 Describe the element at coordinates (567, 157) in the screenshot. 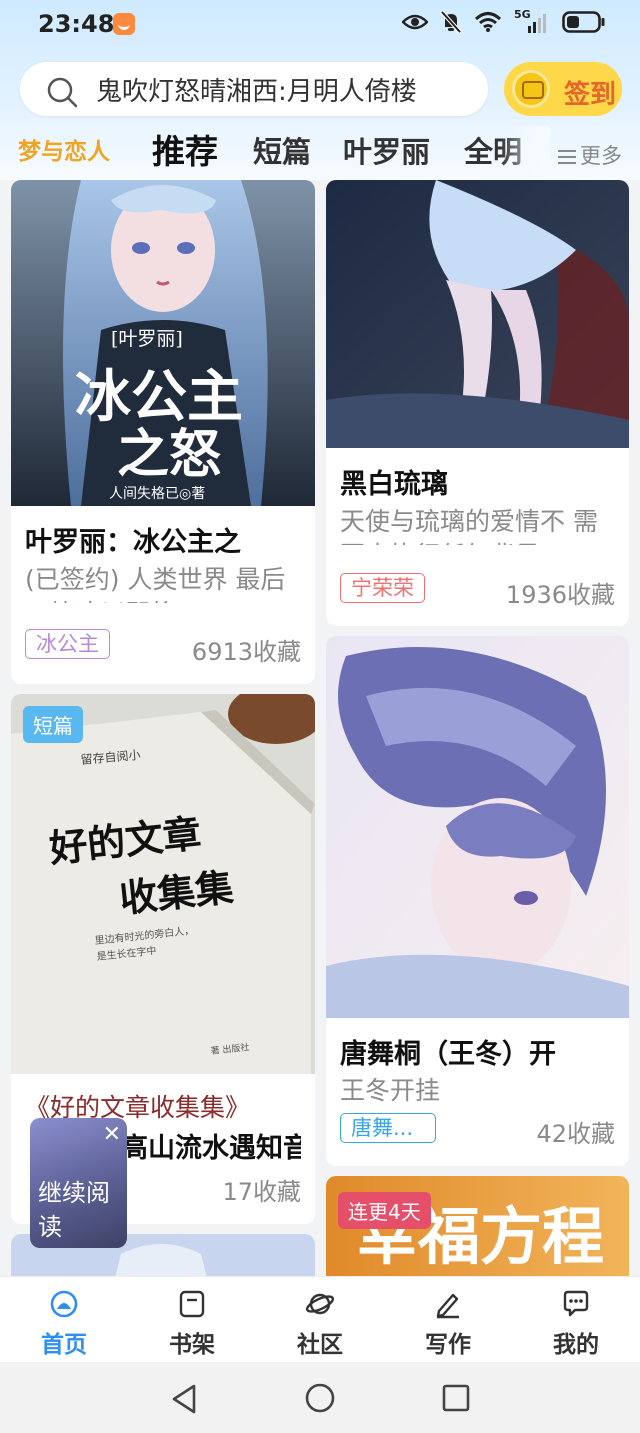

I see `menu-icon` at that location.